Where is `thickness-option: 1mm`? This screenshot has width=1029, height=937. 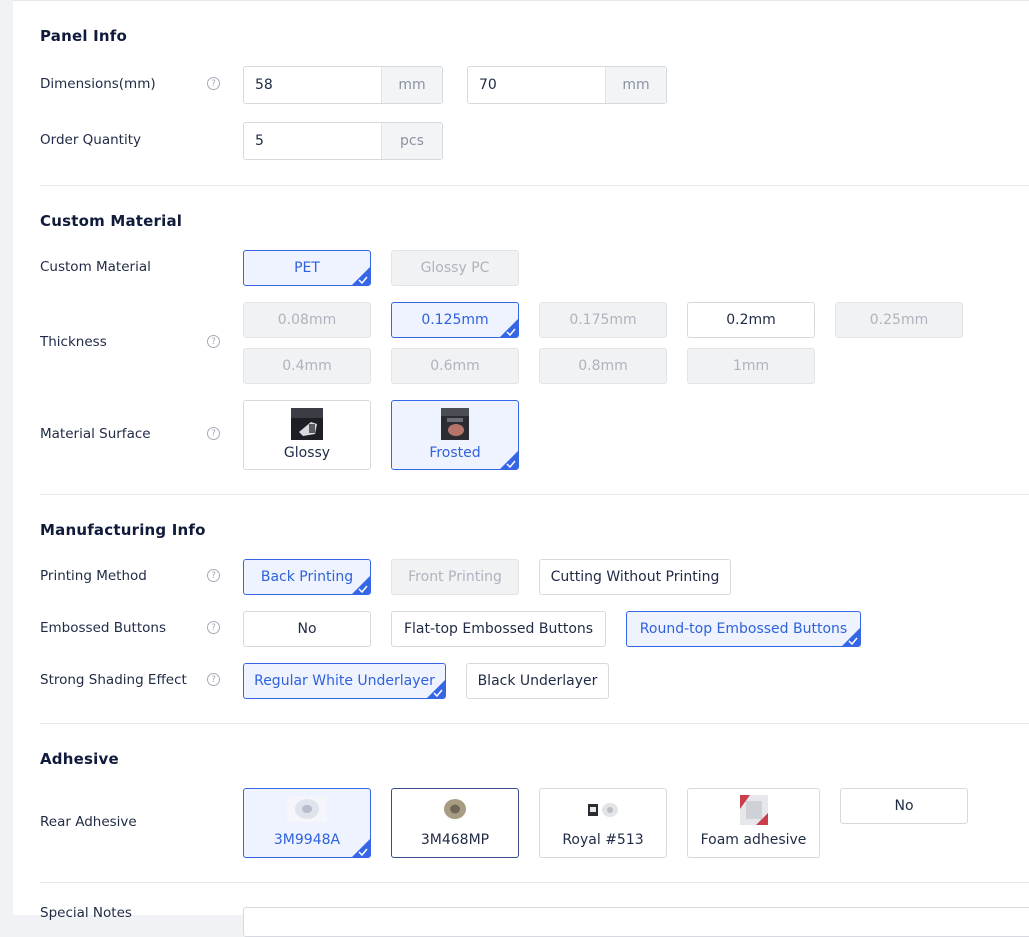
thickness-option: 1mm is located at coordinates (751, 366).